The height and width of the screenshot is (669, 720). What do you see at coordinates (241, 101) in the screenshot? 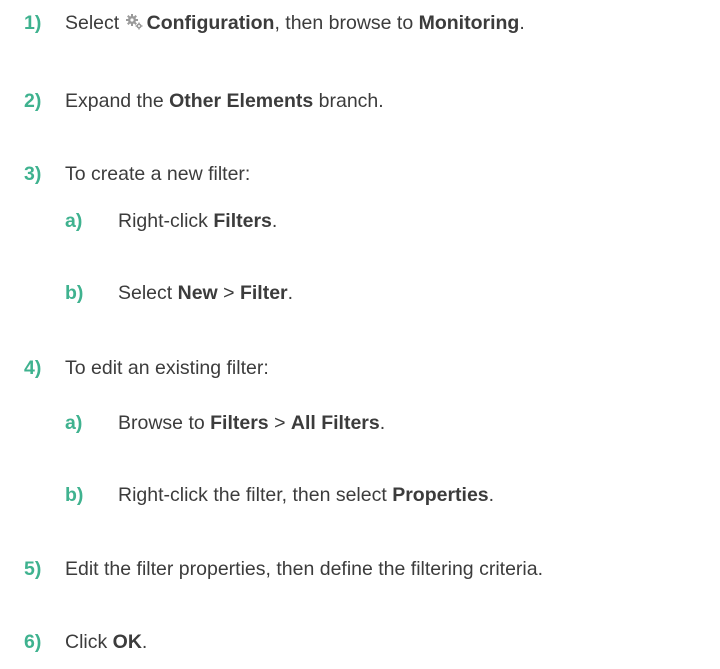
I see `ui-term-other-elements: Other Elements` at bounding box center [241, 101].